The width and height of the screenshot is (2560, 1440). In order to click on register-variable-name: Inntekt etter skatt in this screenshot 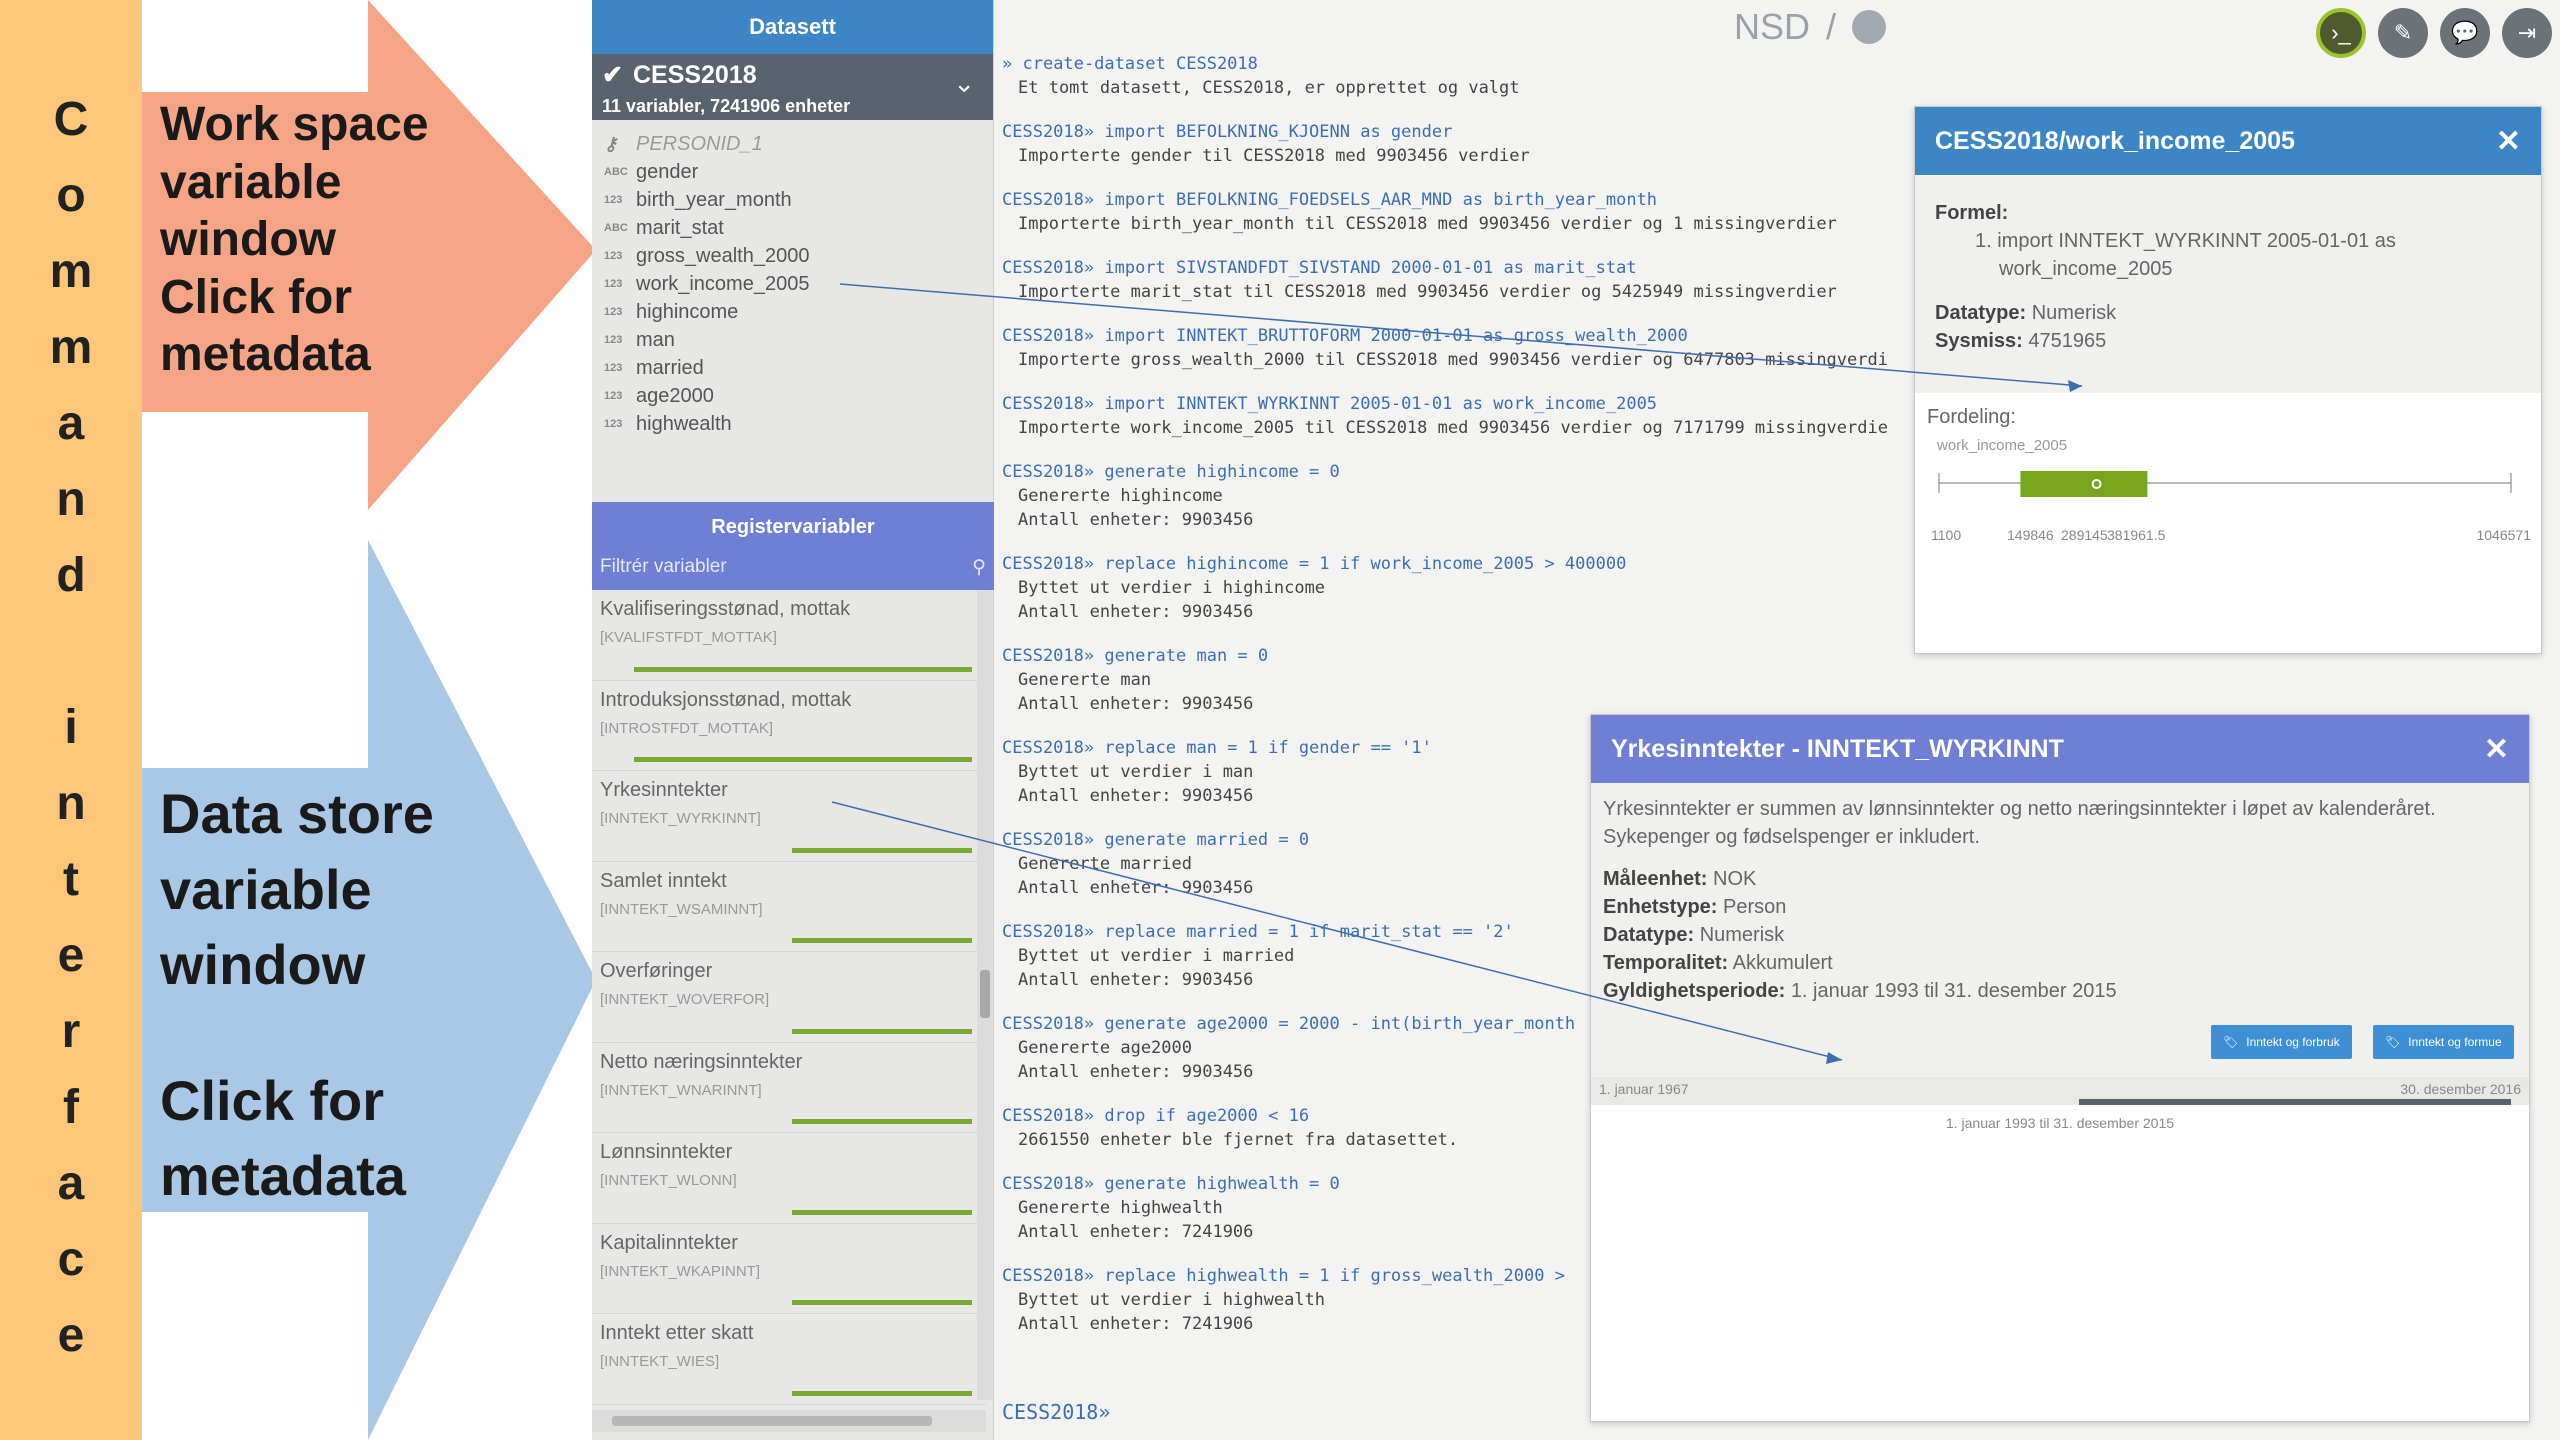, I will do `click(677, 1333)`.